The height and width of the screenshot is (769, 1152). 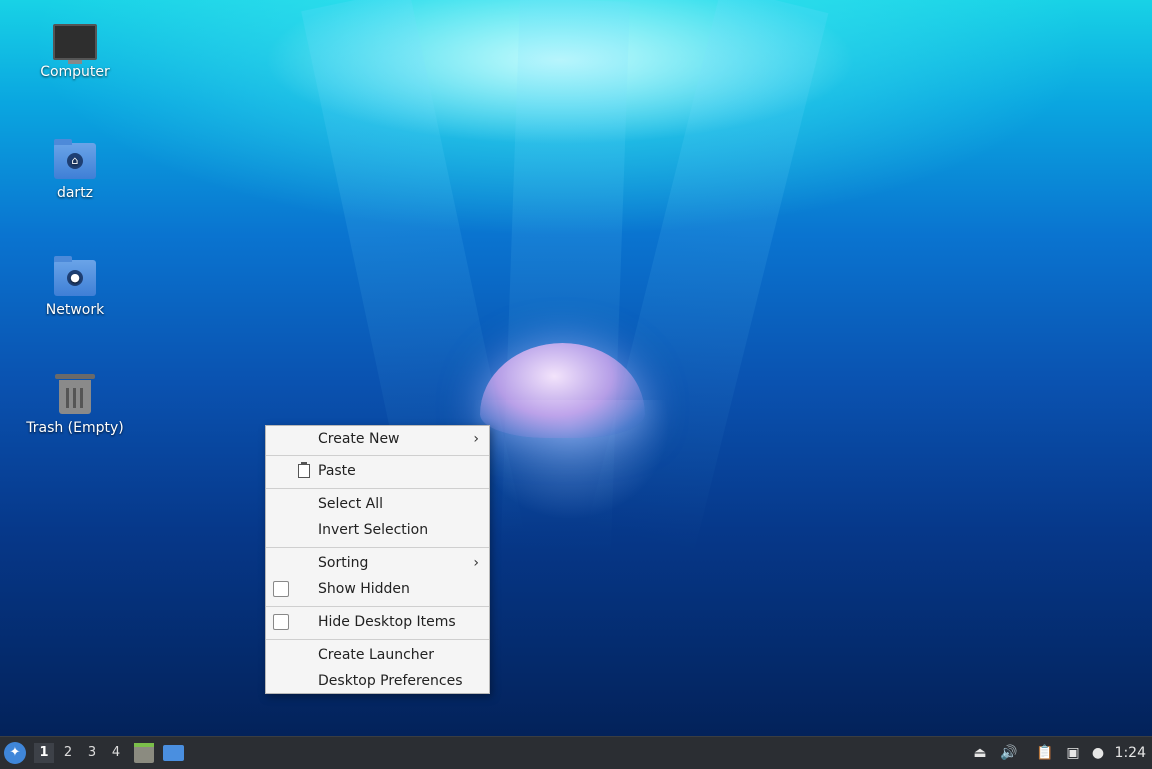 What do you see at coordinates (116, 753) in the screenshot?
I see `workspace-4-button: 4` at bounding box center [116, 753].